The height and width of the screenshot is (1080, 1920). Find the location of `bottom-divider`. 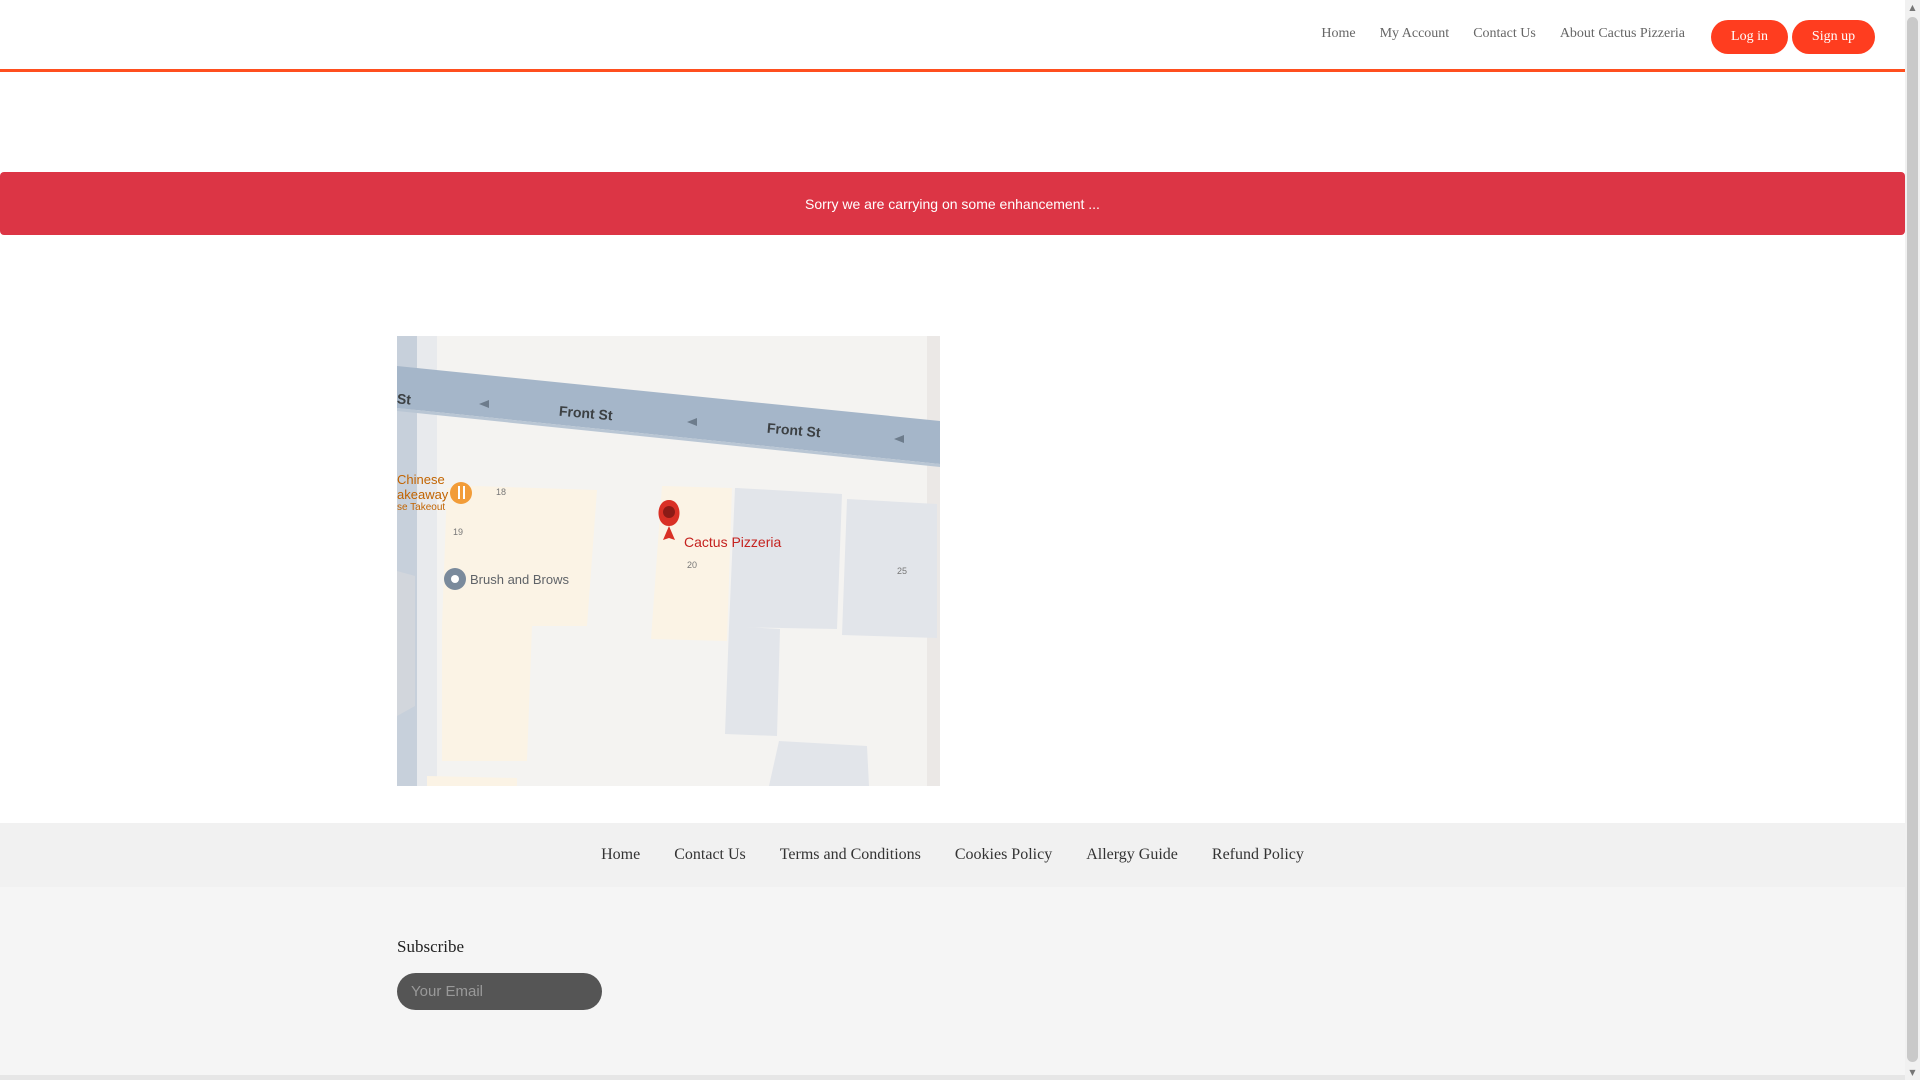

bottom-divider is located at coordinates (952, 1077).